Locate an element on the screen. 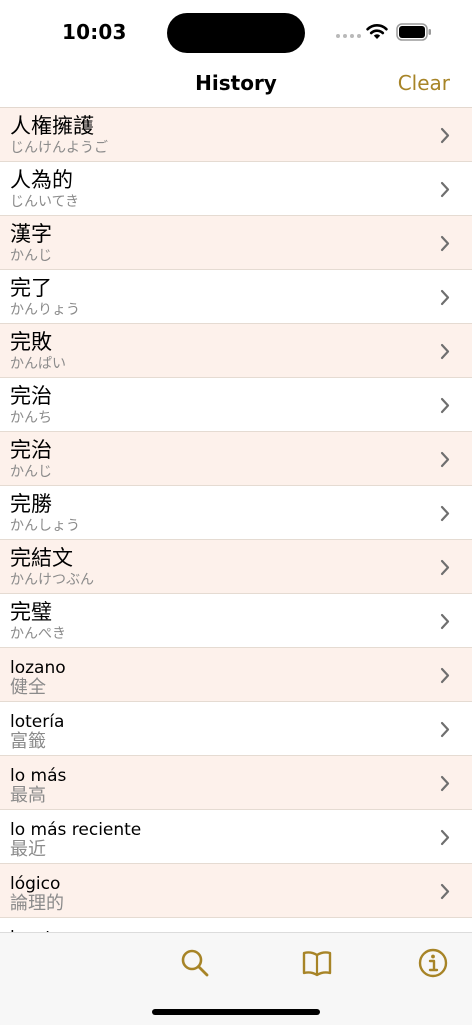  home-indicator is located at coordinates (236, 1012).